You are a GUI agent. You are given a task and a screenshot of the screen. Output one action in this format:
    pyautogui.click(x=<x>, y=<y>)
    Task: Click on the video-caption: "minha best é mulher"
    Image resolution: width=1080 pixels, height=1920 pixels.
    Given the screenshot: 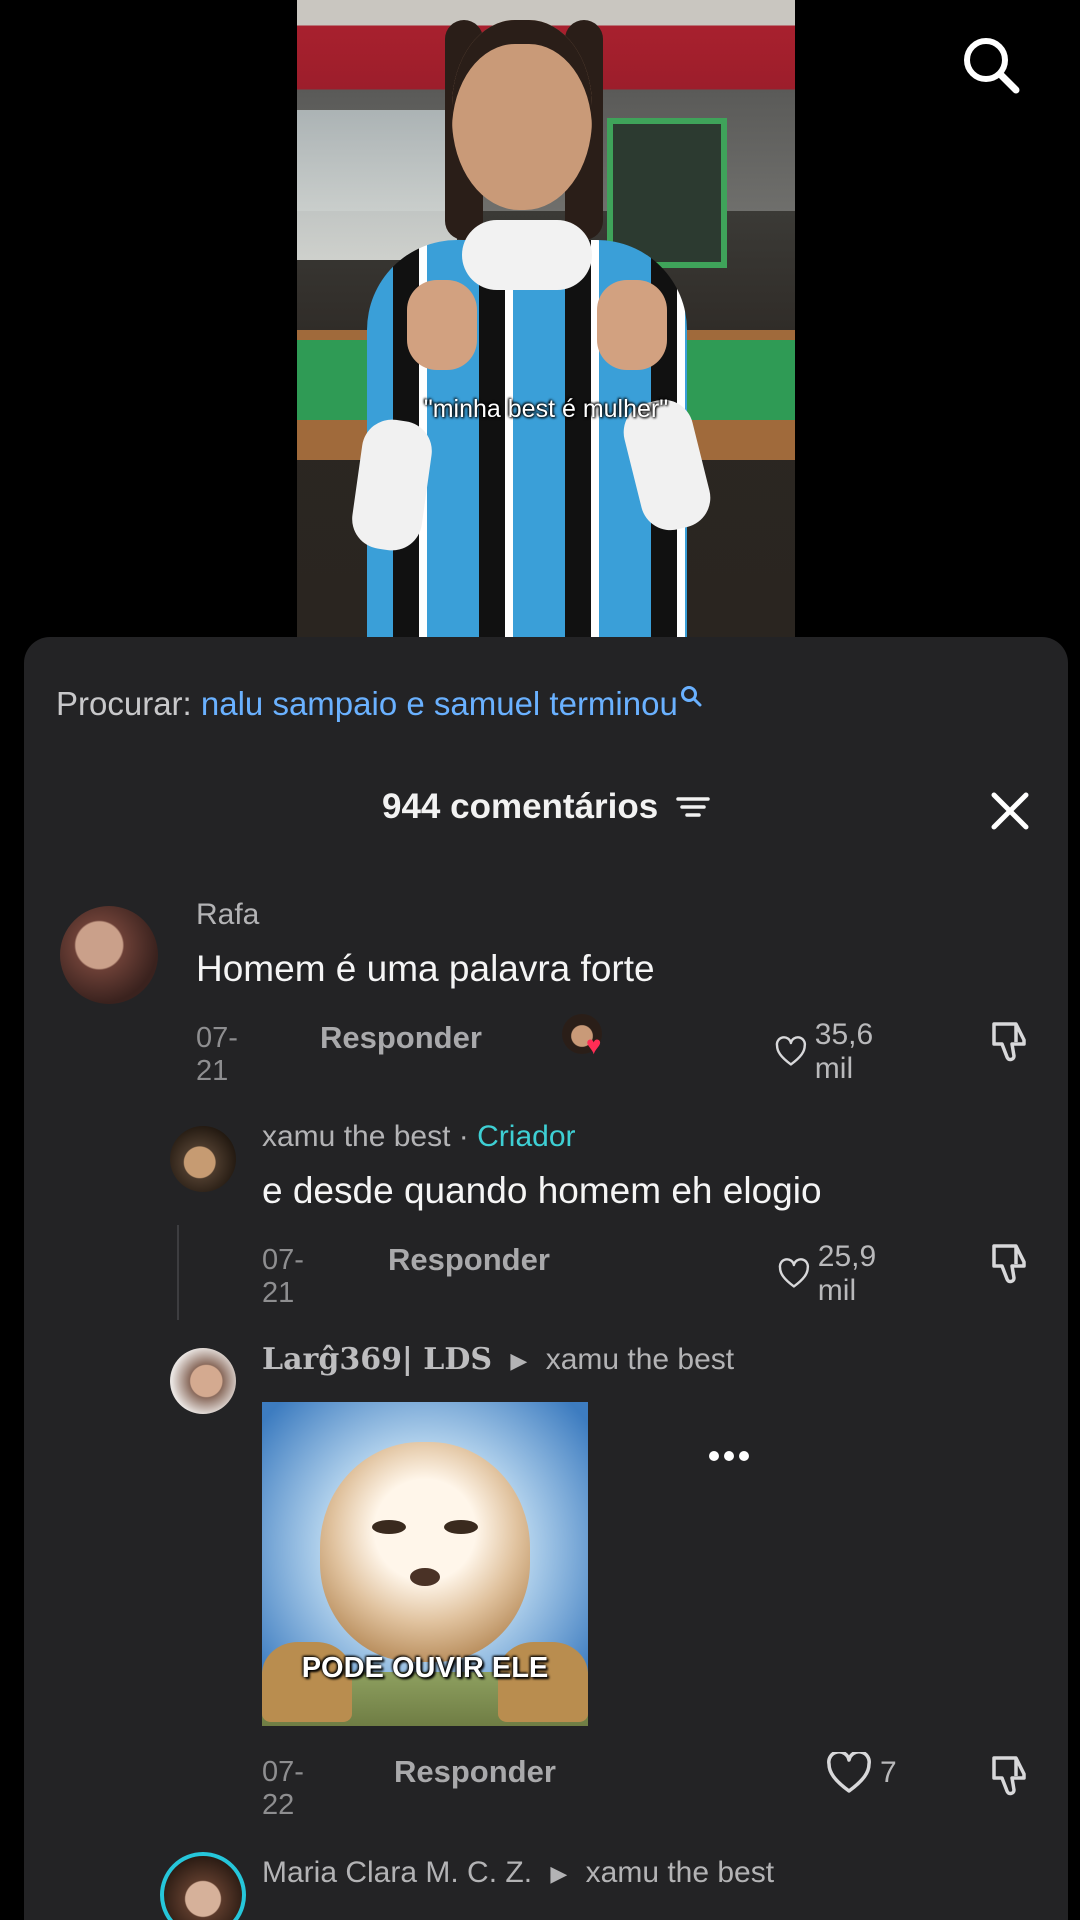 What is the action you would take?
    pyautogui.click(x=546, y=409)
    